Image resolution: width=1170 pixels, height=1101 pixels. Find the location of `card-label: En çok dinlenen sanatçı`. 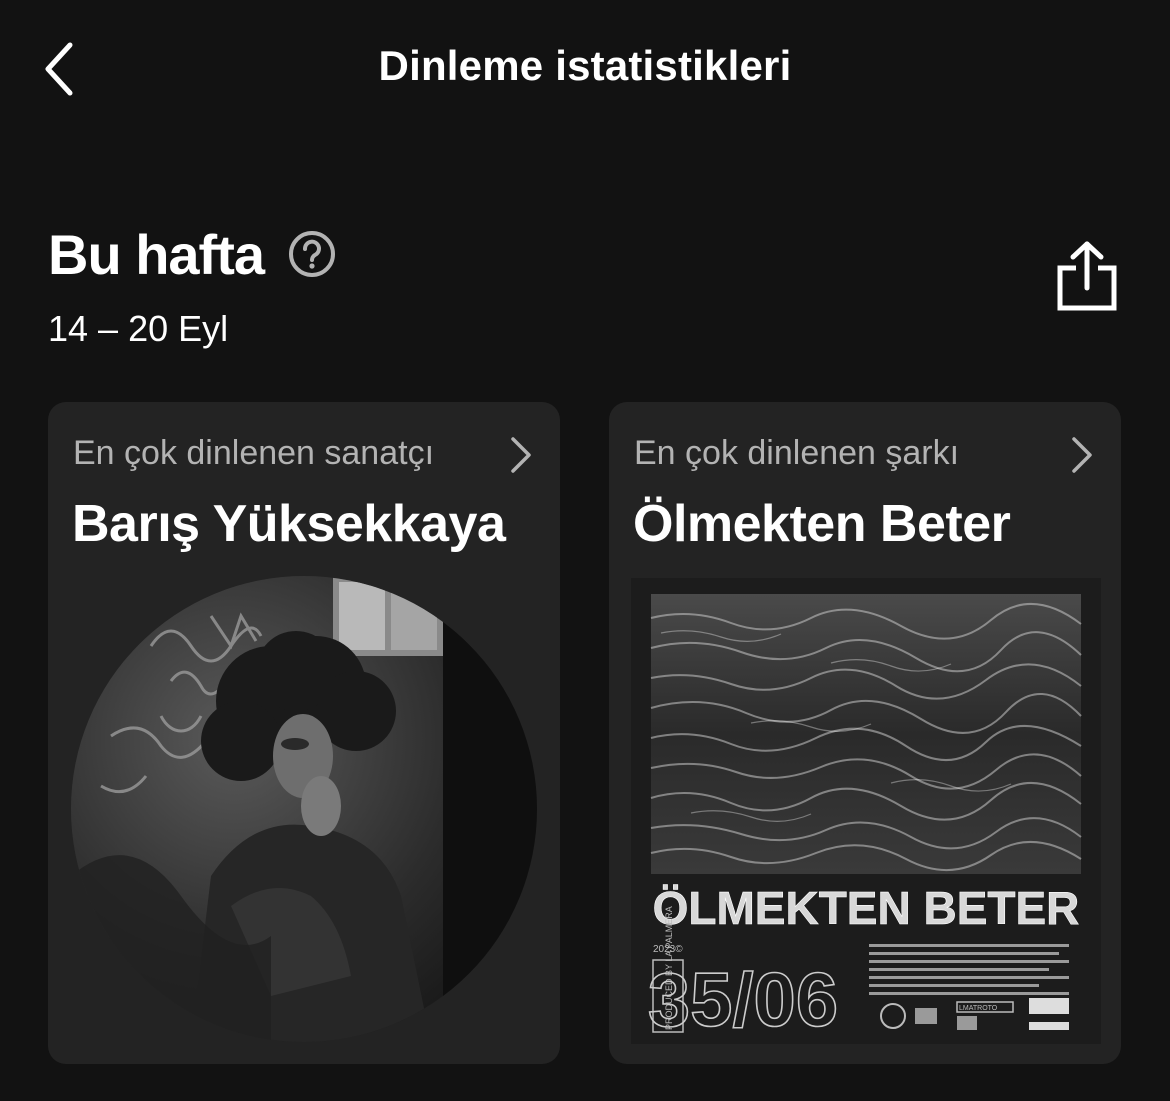

card-label: En çok dinlenen sanatçı is located at coordinates (254, 453).